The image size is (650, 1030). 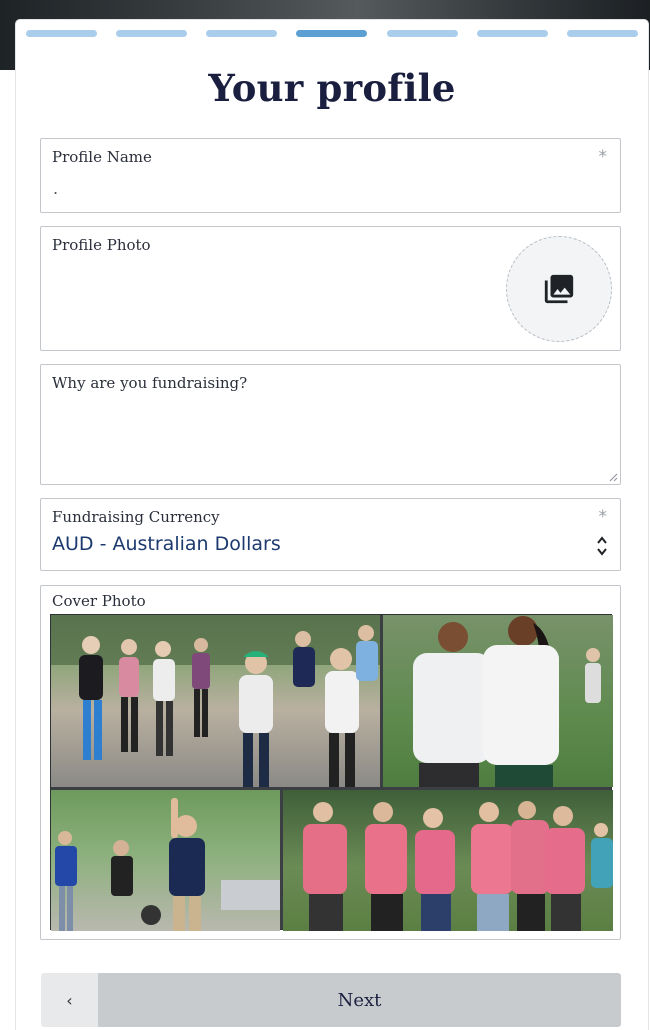 I want to click on why-fundraising-label: Why are you fundraising?, so click(x=150, y=383).